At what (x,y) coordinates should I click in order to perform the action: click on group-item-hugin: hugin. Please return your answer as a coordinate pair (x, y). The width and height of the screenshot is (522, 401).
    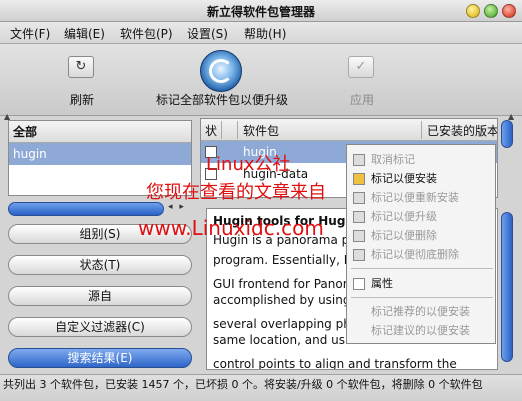
    Looking at the image, I should click on (100, 154).